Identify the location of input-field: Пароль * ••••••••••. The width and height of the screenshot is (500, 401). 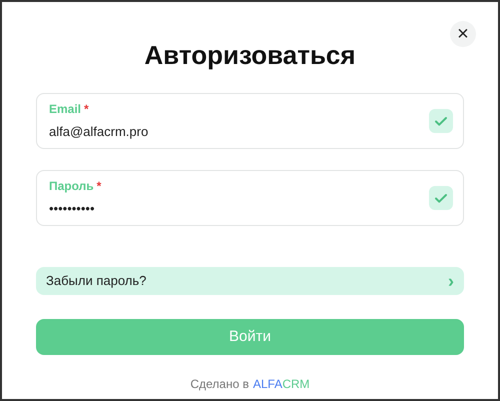
(250, 198).